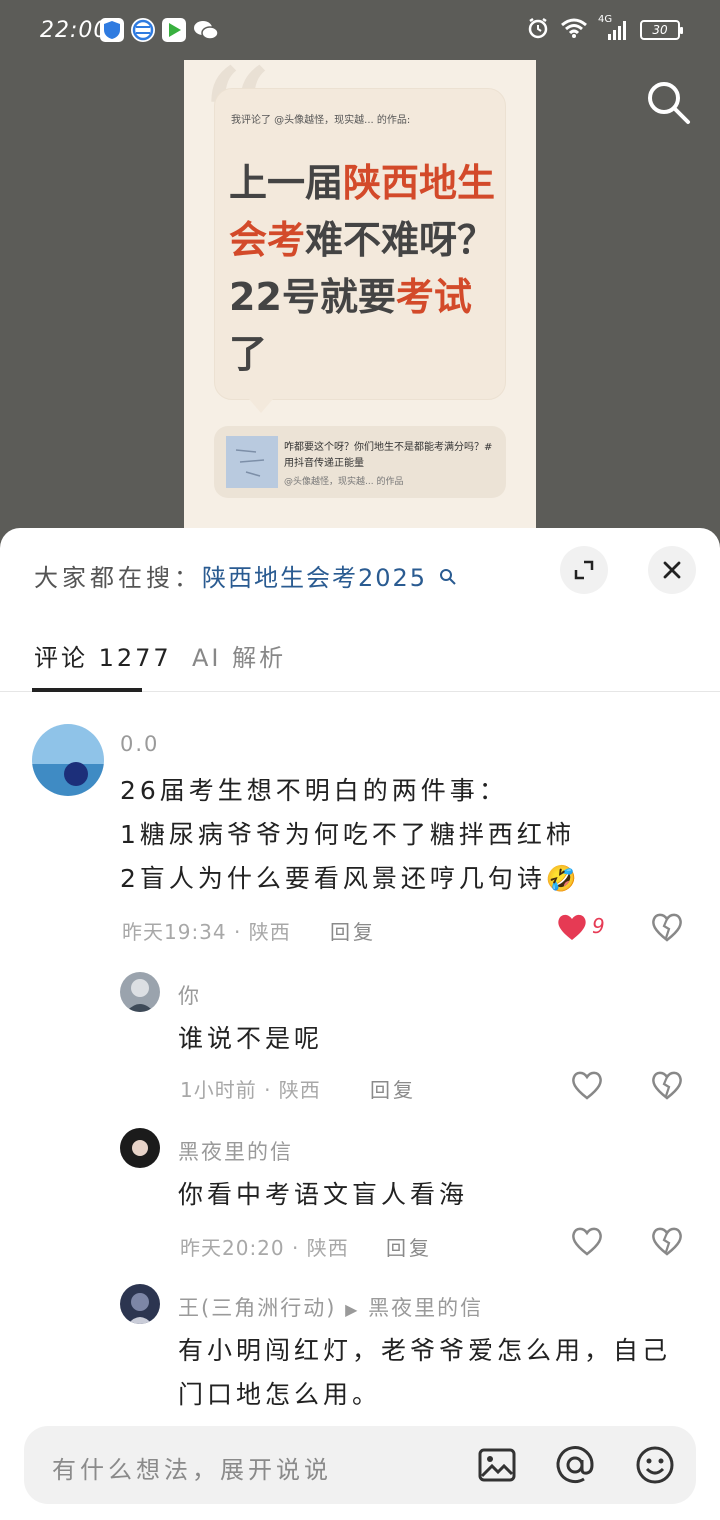 Image resolution: width=720 pixels, height=1520 pixels. Describe the element at coordinates (614, 28) in the screenshot. I see `cellular-signal-icon: 4G` at that location.